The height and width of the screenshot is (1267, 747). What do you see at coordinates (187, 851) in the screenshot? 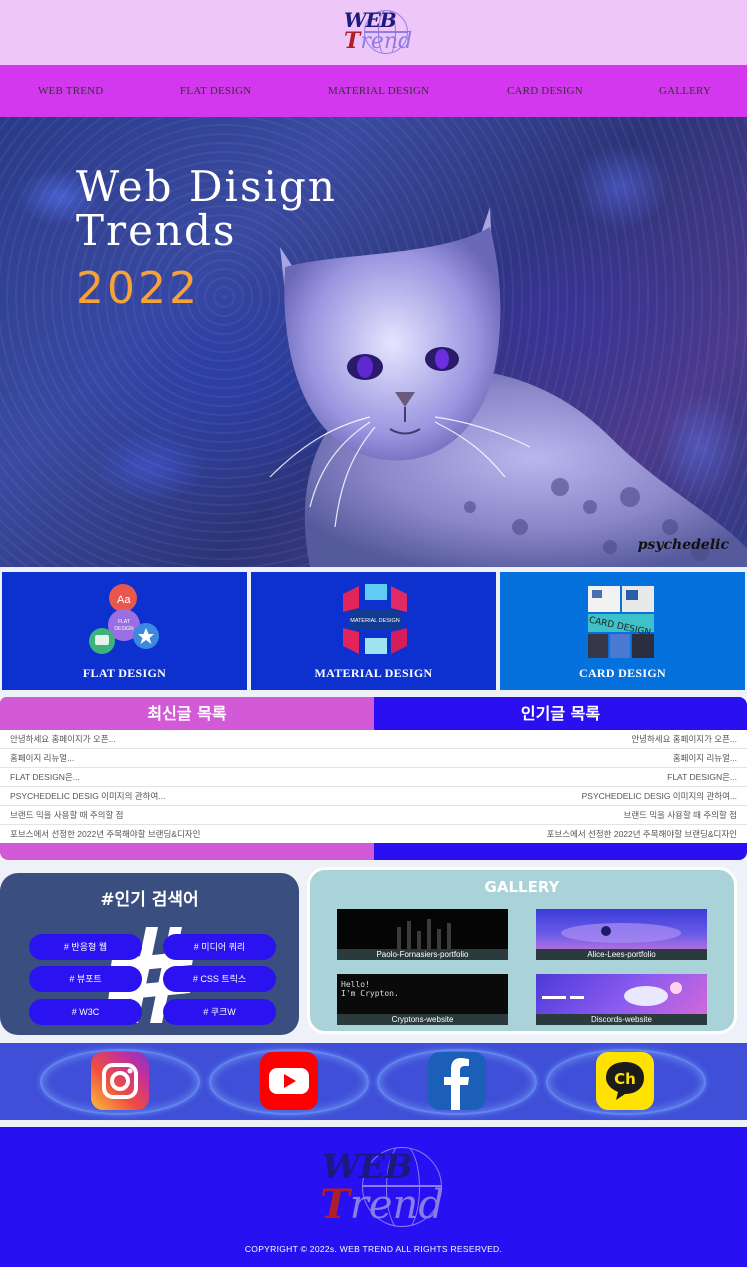
I see `latest-posts-footer` at bounding box center [187, 851].